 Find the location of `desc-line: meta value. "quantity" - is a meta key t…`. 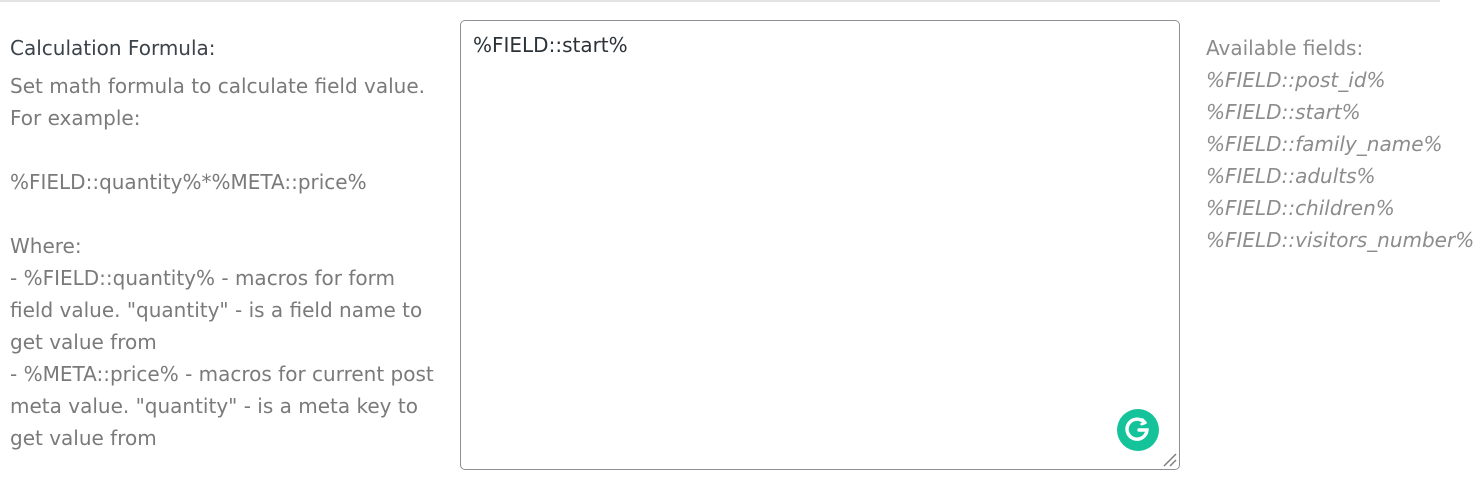

desc-line: meta value. "quantity" - is a meta key t… is located at coordinates (214, 406).